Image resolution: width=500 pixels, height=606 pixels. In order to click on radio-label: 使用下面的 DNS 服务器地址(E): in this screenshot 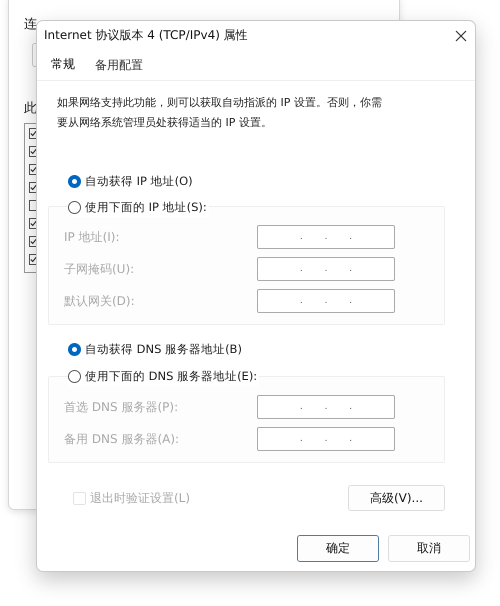, I will do `click(171, 376)`.